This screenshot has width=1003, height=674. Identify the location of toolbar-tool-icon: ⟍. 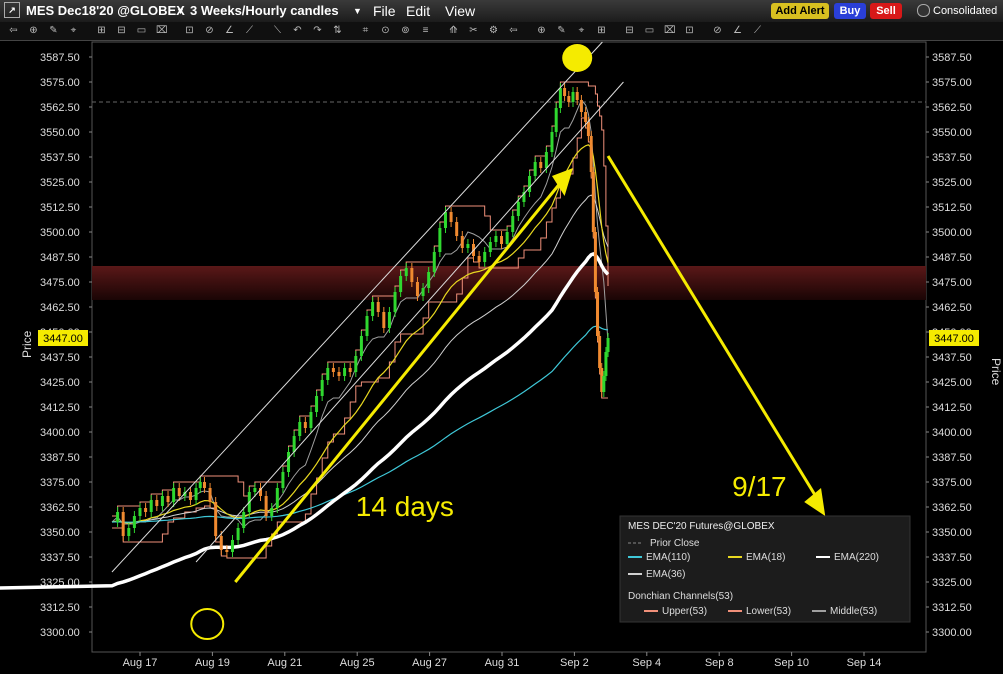
(277, 30).